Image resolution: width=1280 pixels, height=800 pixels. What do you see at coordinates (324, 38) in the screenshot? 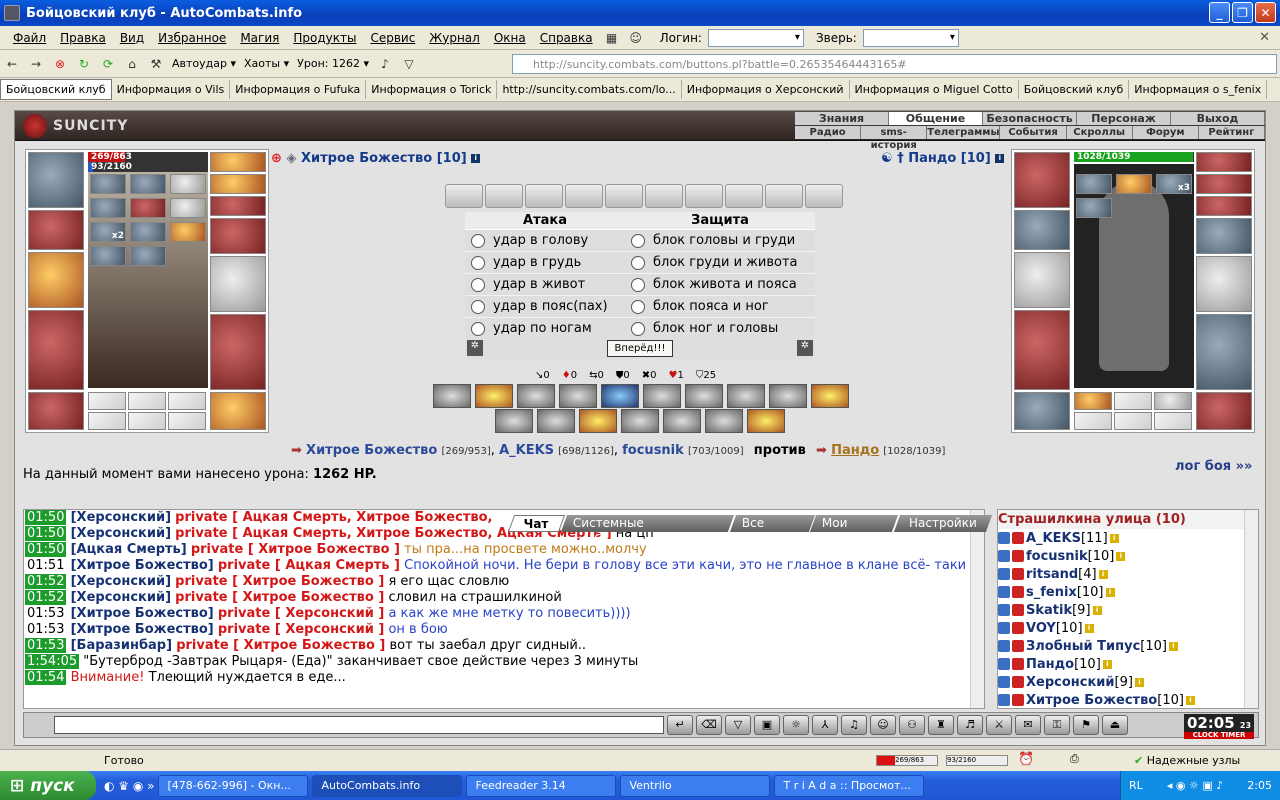
I see `menu-products: Продукты` at bounding box center [324, 38].